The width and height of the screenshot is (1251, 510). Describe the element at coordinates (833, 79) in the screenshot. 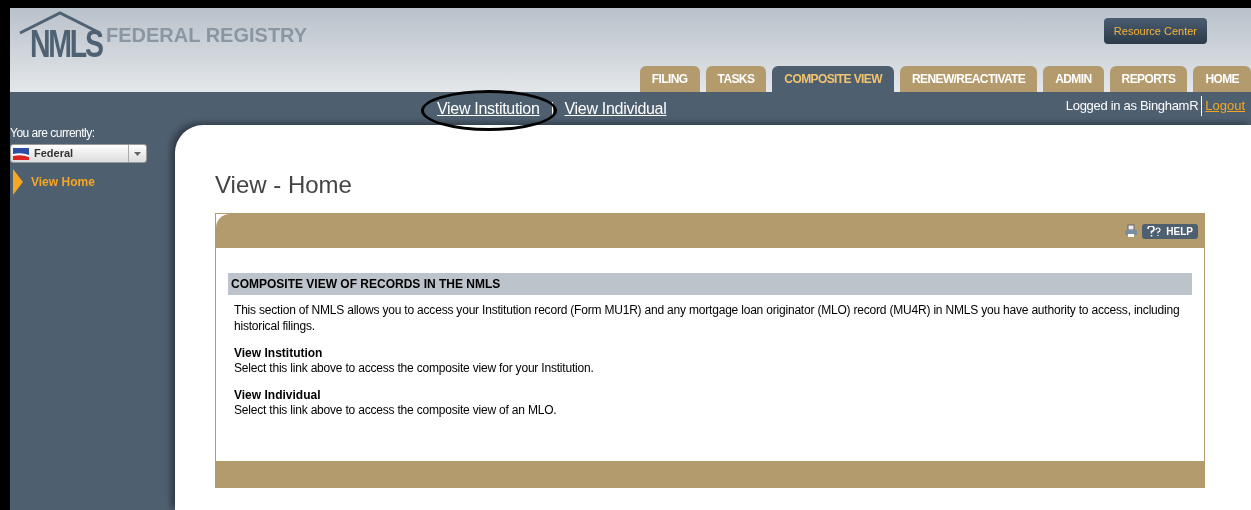

I see `nav-tab: COMPOSITE VIEW` at that location.